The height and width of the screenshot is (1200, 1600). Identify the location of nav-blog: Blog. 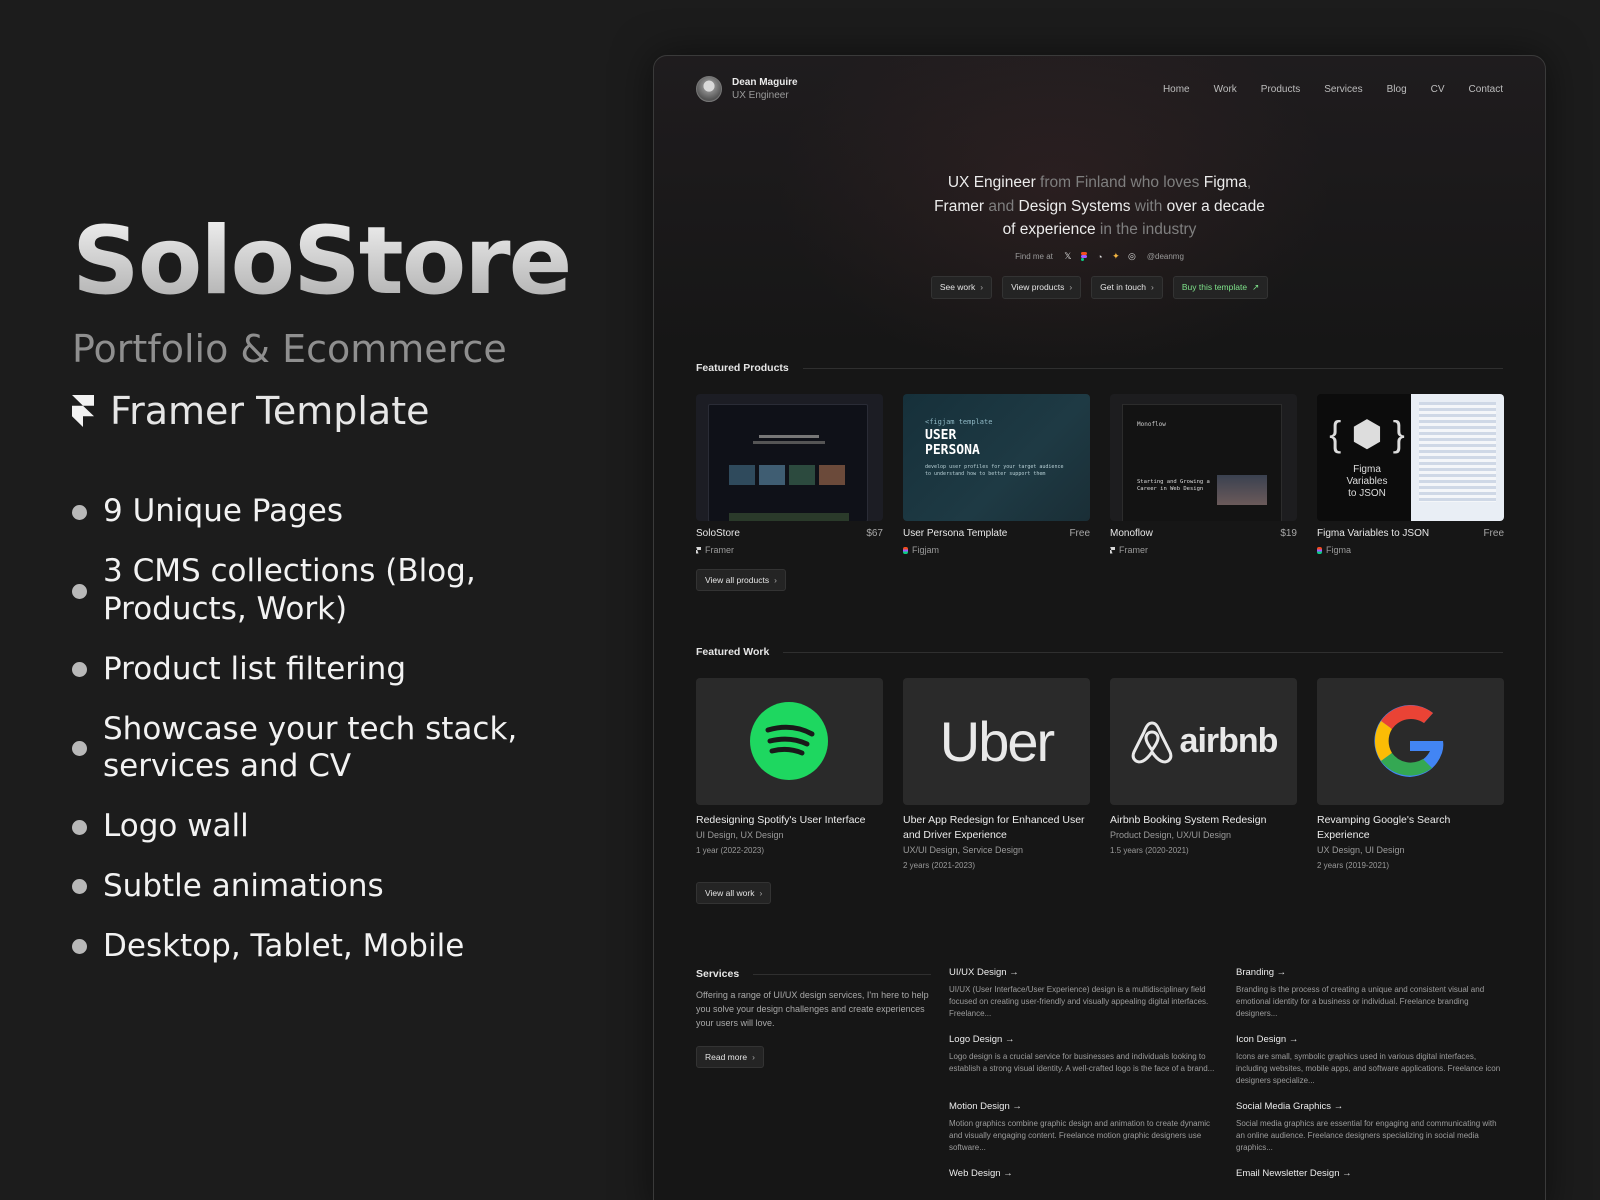
(1397, 89).